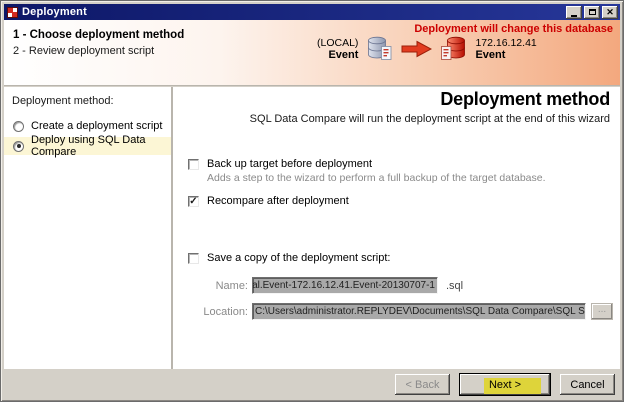 The width and height of the screenshot is (624, 402). What do you see at coordinates (99, 35) in the screenshot?
I see `wizard-step-1: 1 - Choose deployment method` at bounding box center [99, 35].